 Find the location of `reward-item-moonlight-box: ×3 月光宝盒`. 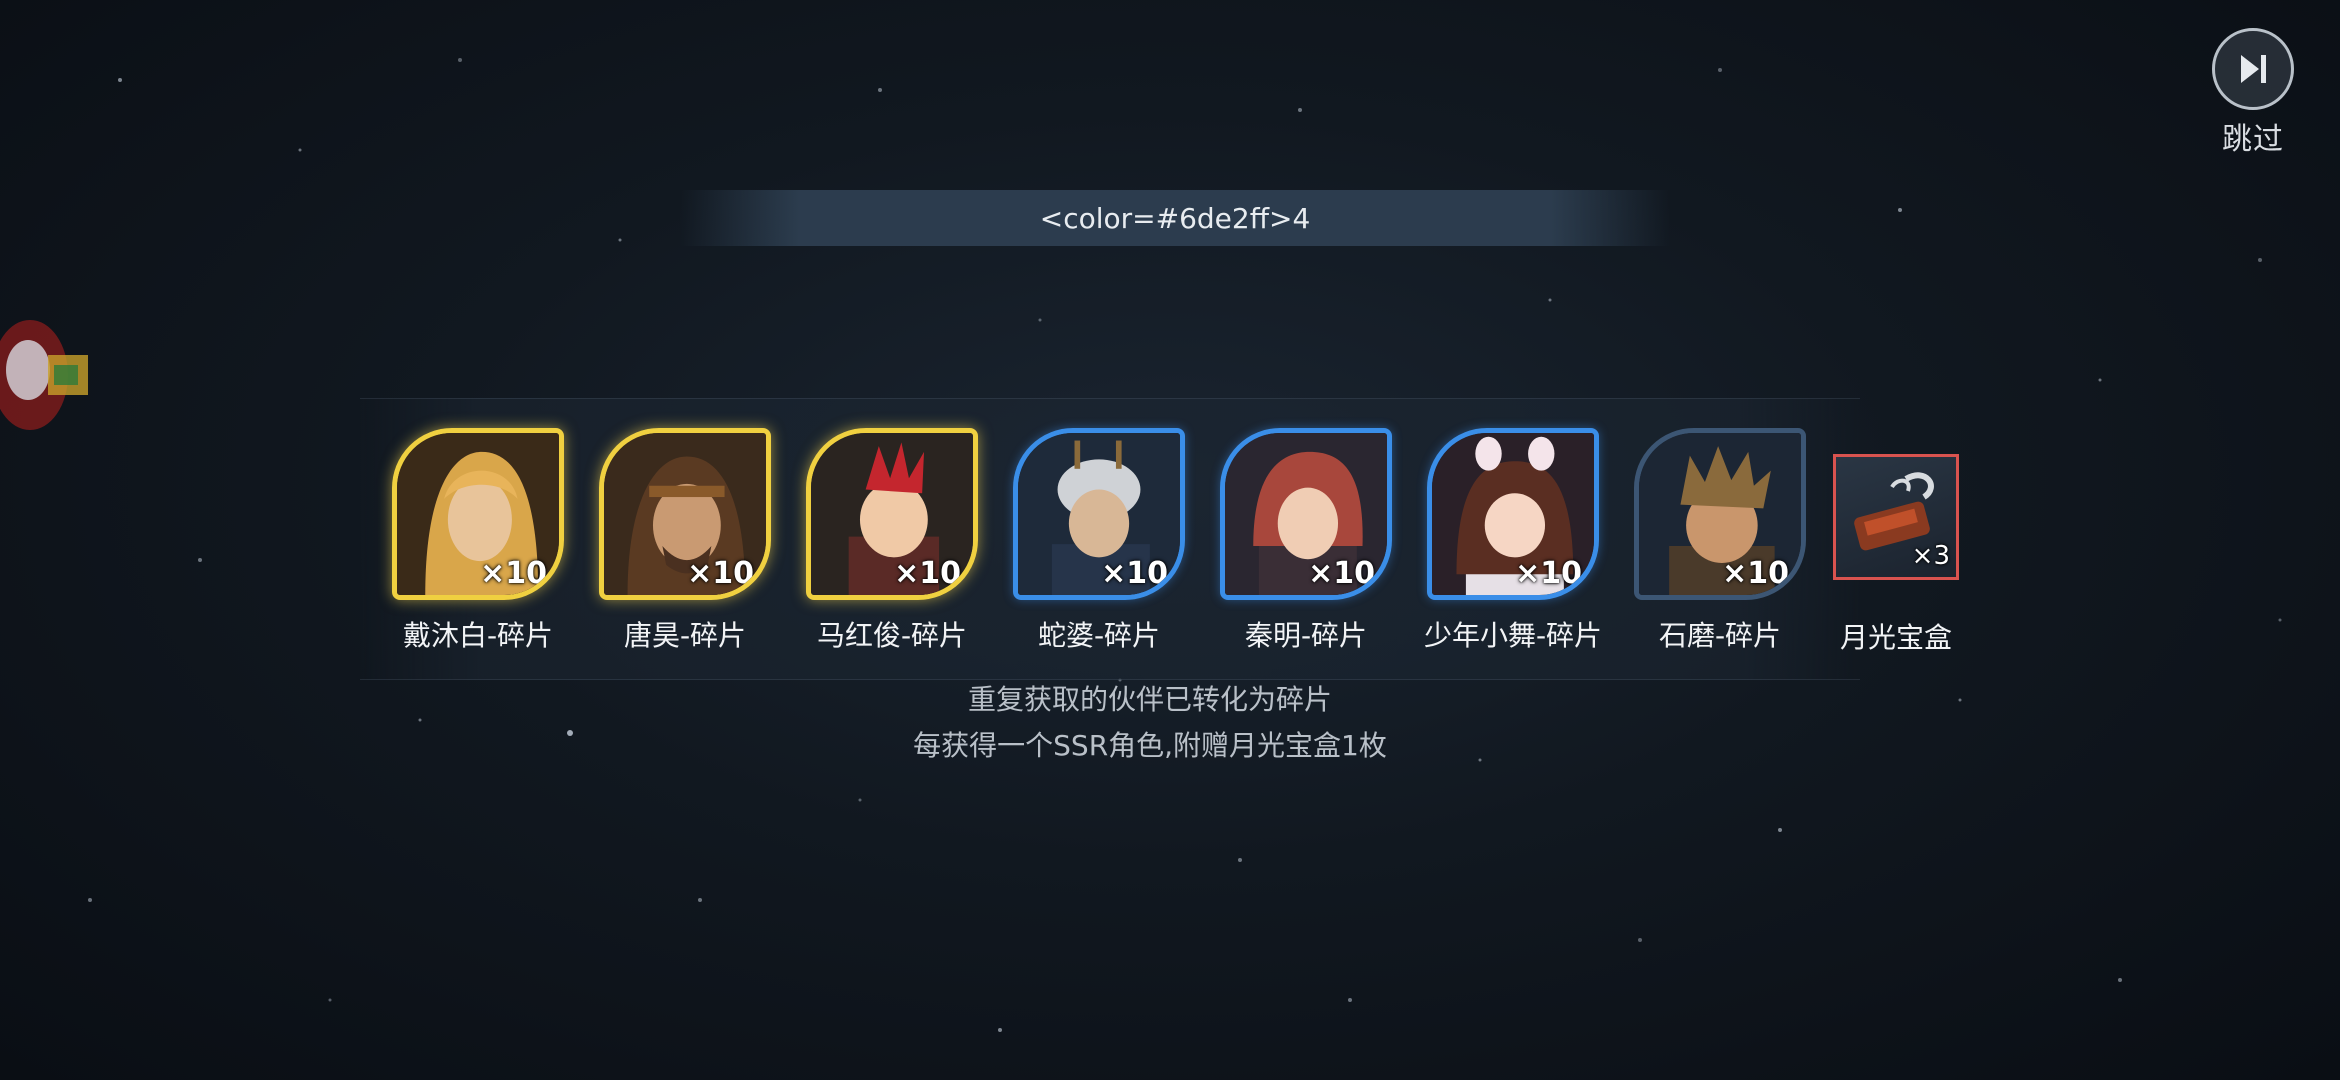

reward-item-moonlight-box: ×3 月光宝盒 is located at coordinates (1896, 543).